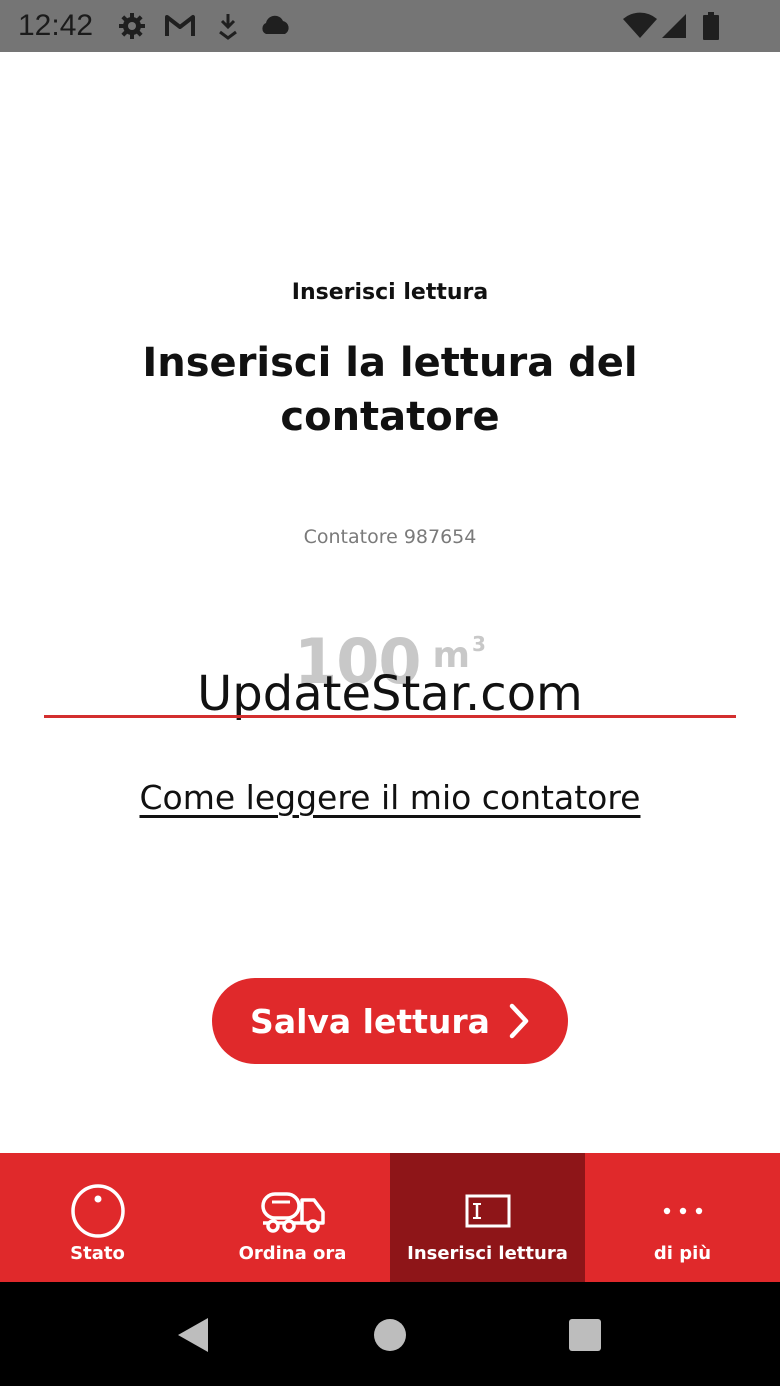 This screenshot has height=1386, width=780. Describe the element at coordinates (390, 716) in the screenshot. I see `reading-input-underline` at that location.